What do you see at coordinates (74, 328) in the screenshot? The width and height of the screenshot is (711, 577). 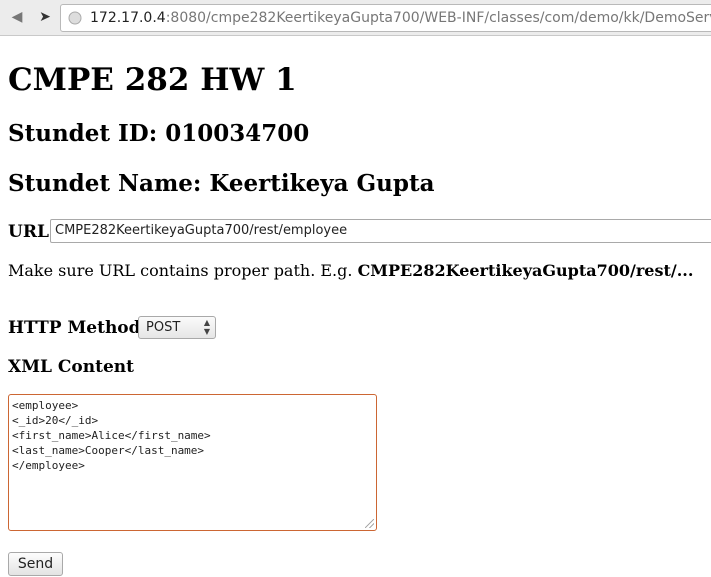 I see `http-method-label: HTTP Method` at bounding box center [74, 328].